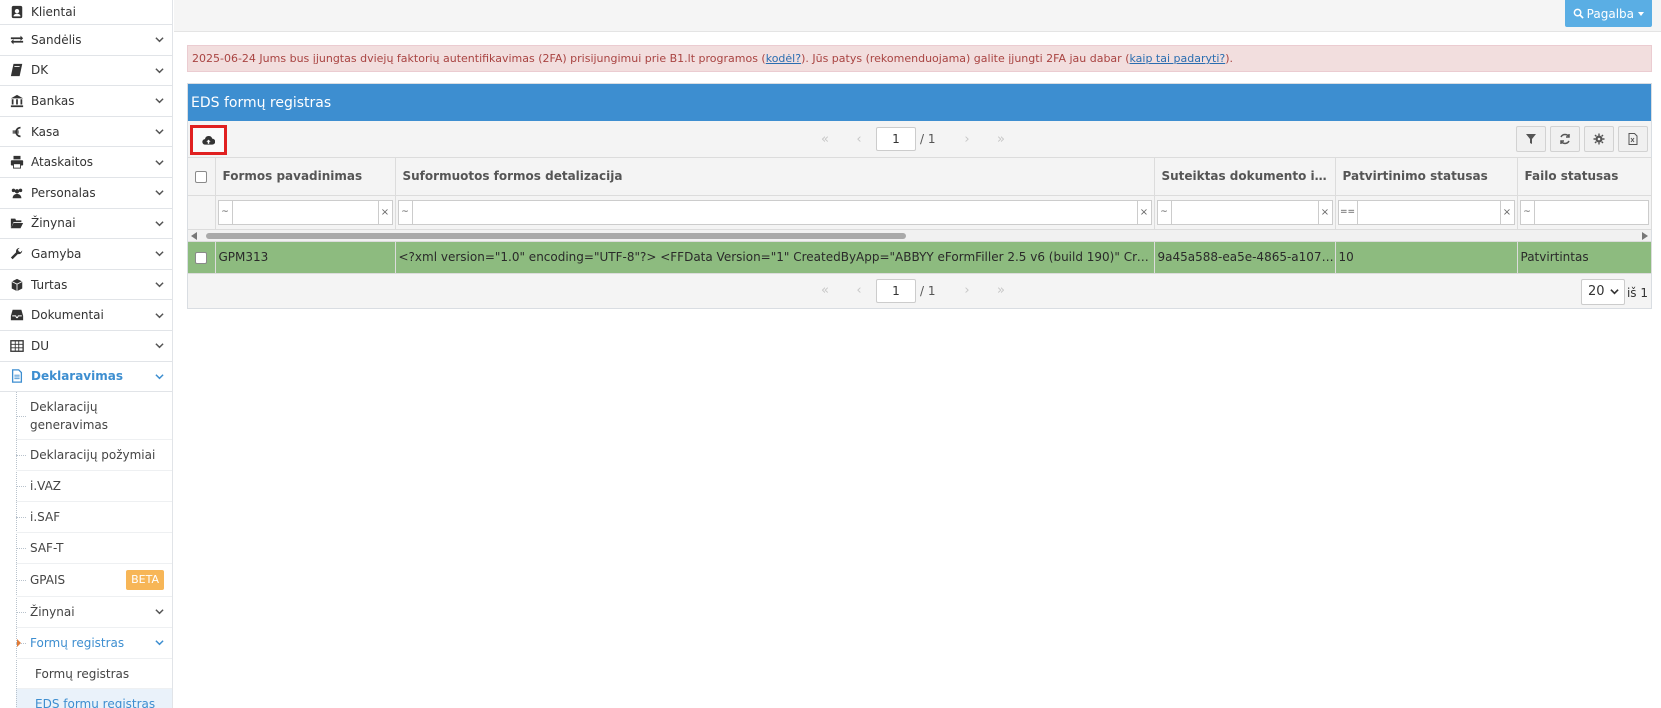  I want to click on sidebar-sub2item-eds-formu-registras: EDS formų registras, so click(94, 698).